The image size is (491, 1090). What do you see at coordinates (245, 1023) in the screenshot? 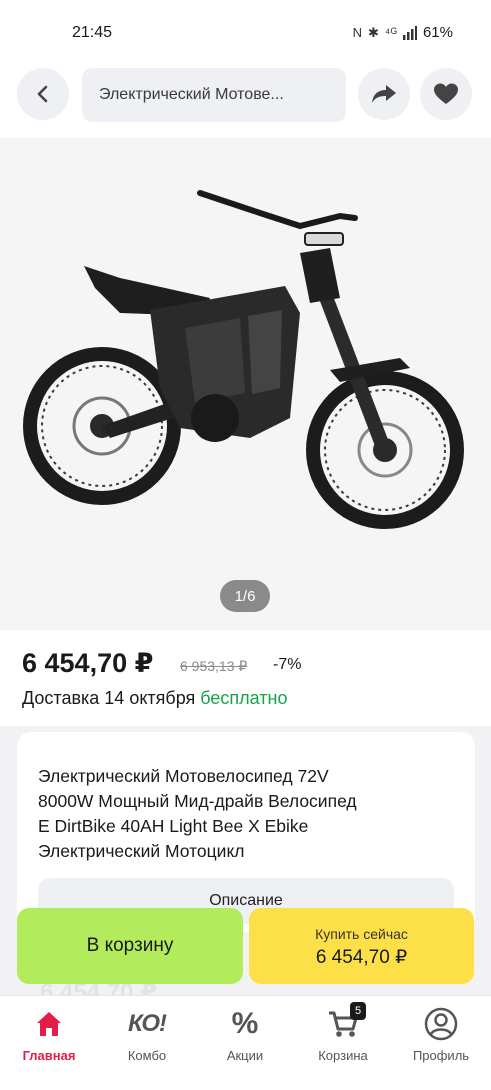
I see `percent-icon: %` at bounding box center [245, 1023].